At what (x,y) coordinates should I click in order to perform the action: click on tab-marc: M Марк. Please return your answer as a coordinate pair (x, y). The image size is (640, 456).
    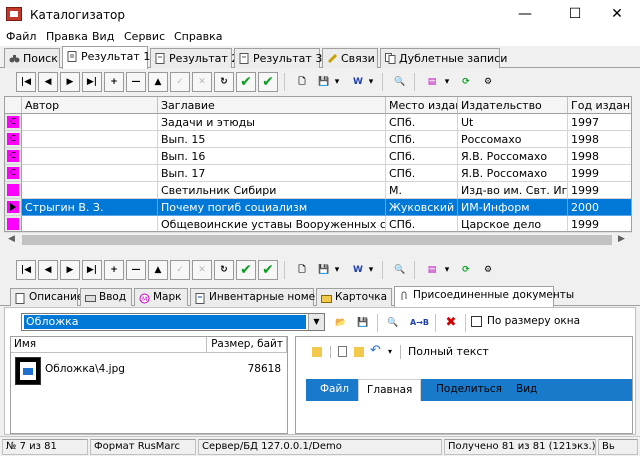
    Looking at the image, I should click on (161, 297).